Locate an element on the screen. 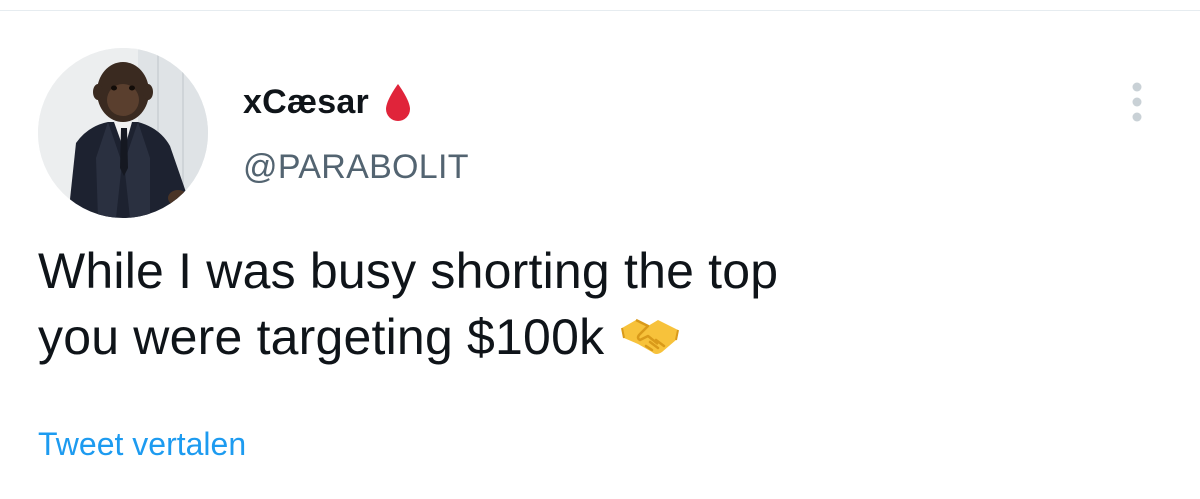 The image size is (1200, 499). author-name-row: xCæsar is located at coordinates (328, 102).